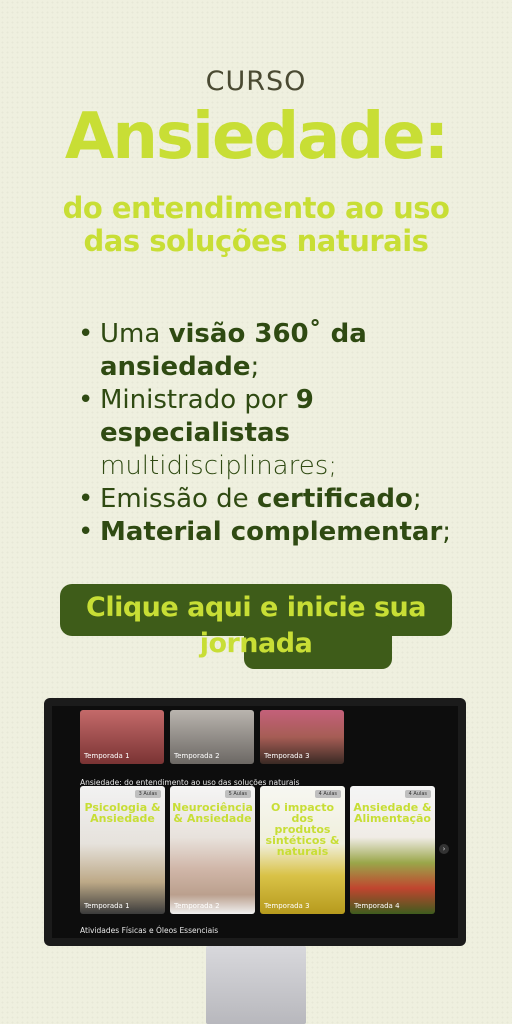 The image size is (512, 1024). Describe the element at coordinates (392, 813) in the screenshot. I see `card-title: Ansiedade & Alimentação` at that location.